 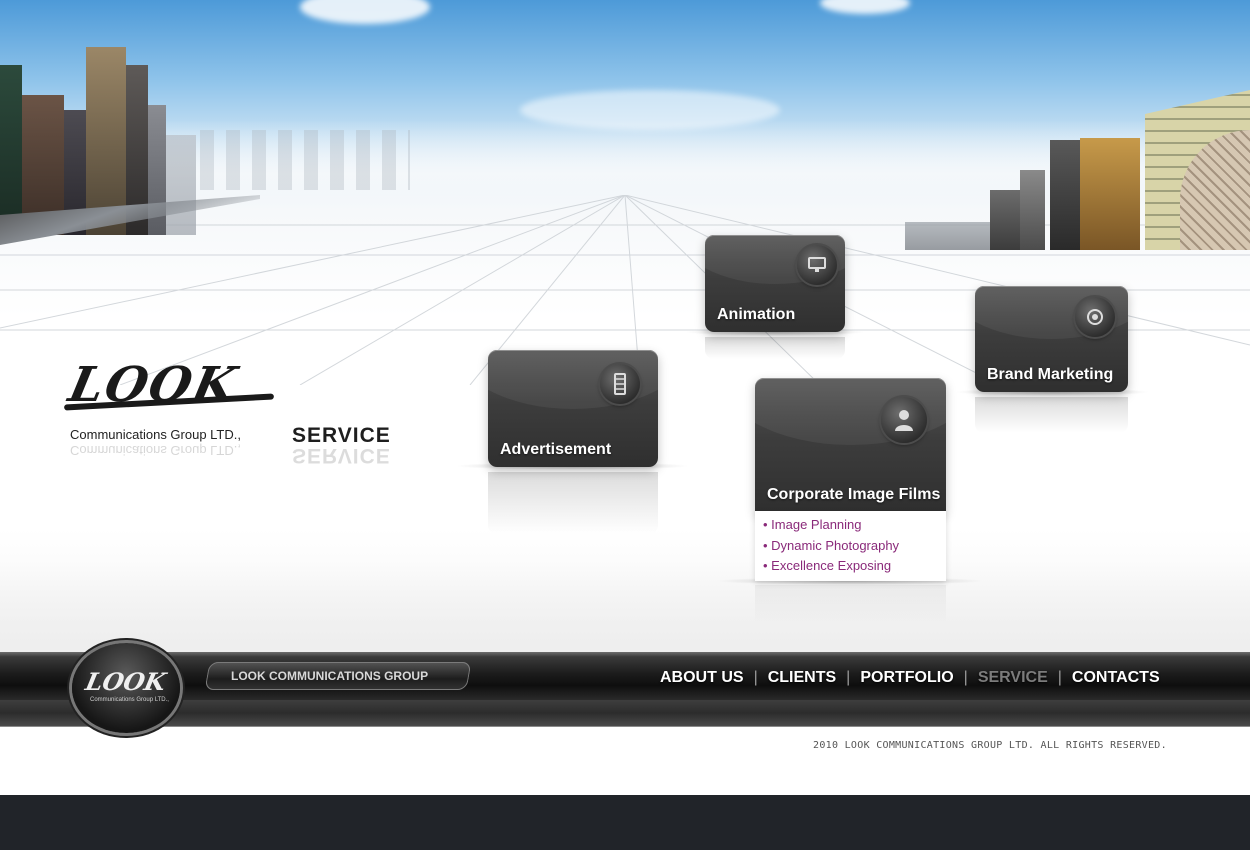 I want to click on service-tile-label: Advertisement, so click(x=556, y=449).